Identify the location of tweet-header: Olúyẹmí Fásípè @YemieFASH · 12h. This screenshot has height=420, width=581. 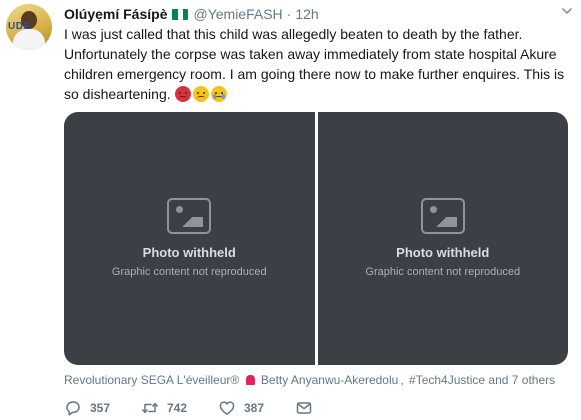
(310, 14).